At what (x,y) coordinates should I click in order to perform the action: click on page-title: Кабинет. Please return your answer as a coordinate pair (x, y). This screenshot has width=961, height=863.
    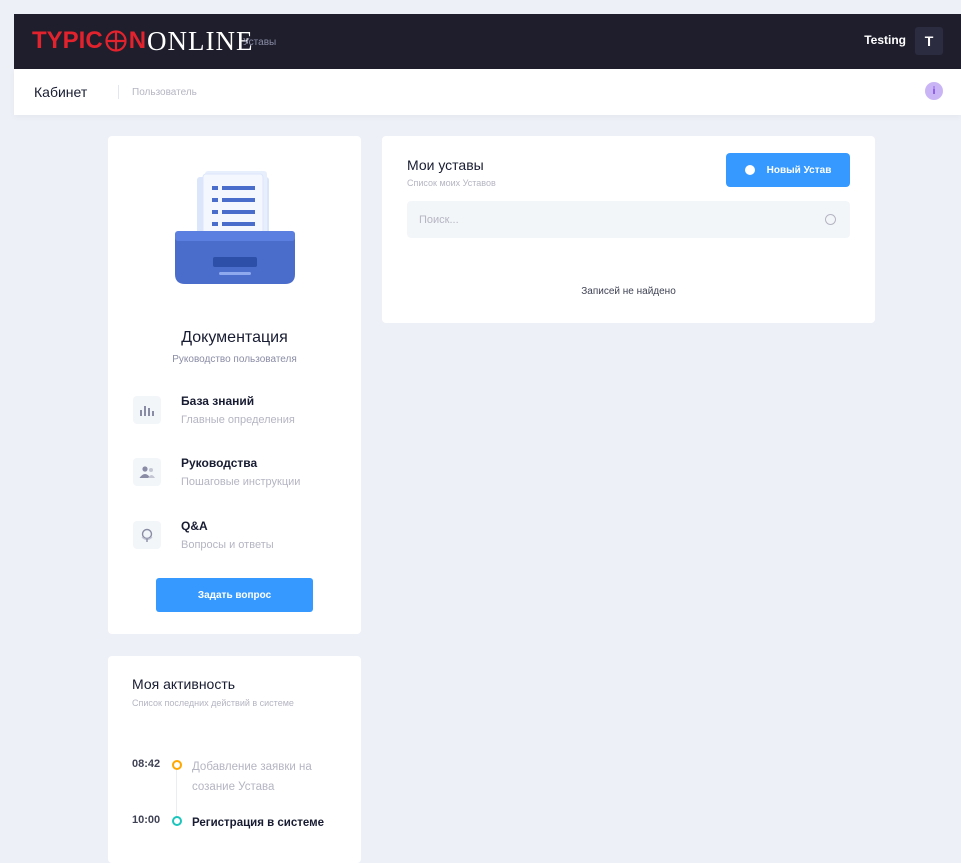
    Looking at the image, I should click on (61, 92).